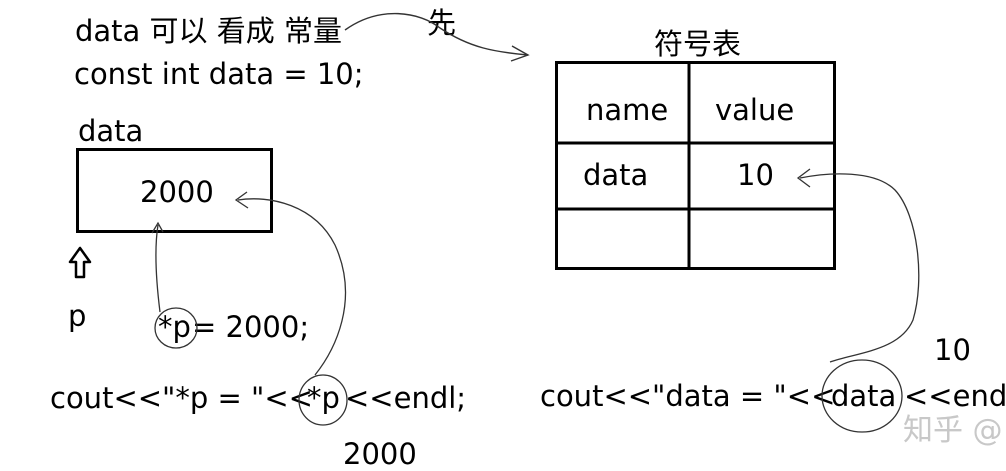 The image size is (1006, 471). Describe the element at coordinates (380, 454) in the screenshot. I see `output-2000: 2000` at that location.